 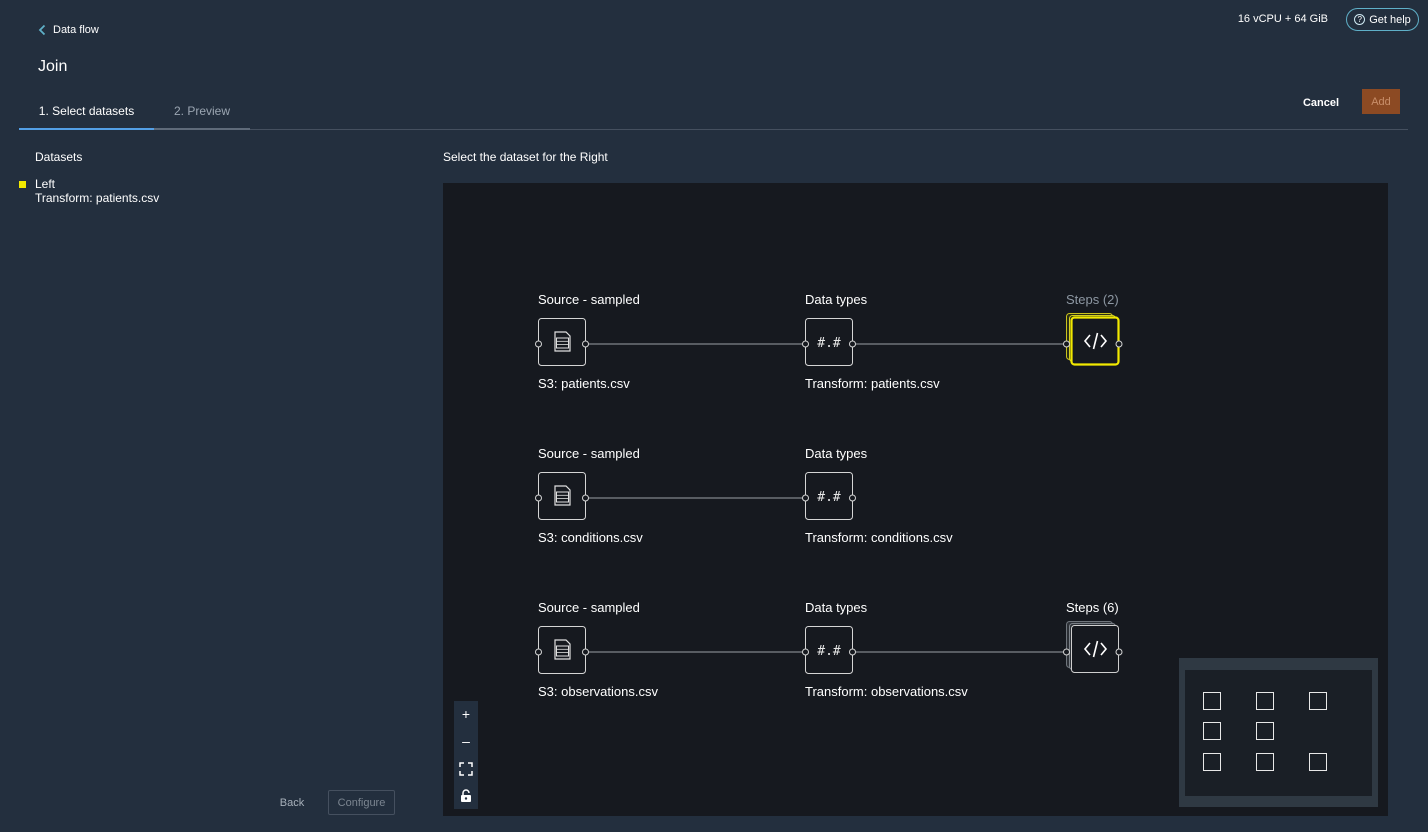 I want to click on minimap, so click(x=1278, y=732).